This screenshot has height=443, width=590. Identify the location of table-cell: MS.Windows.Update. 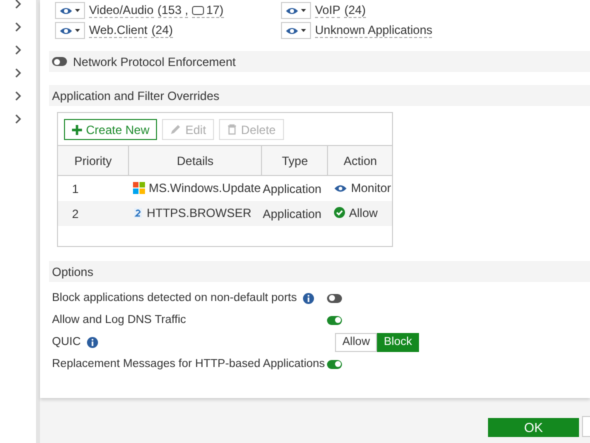
(204, 187).